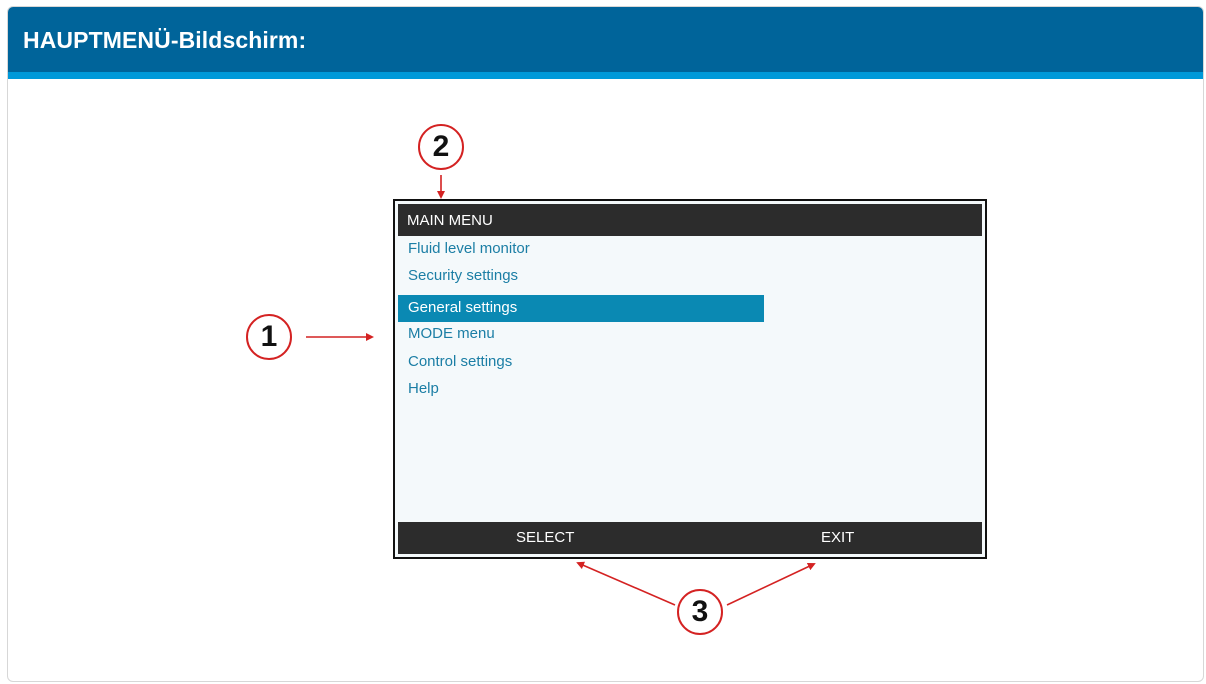  What do you see at coordinates (441, 147) in the screenshot?
I see `callout-2: 2` at bounding box center [441, 147].